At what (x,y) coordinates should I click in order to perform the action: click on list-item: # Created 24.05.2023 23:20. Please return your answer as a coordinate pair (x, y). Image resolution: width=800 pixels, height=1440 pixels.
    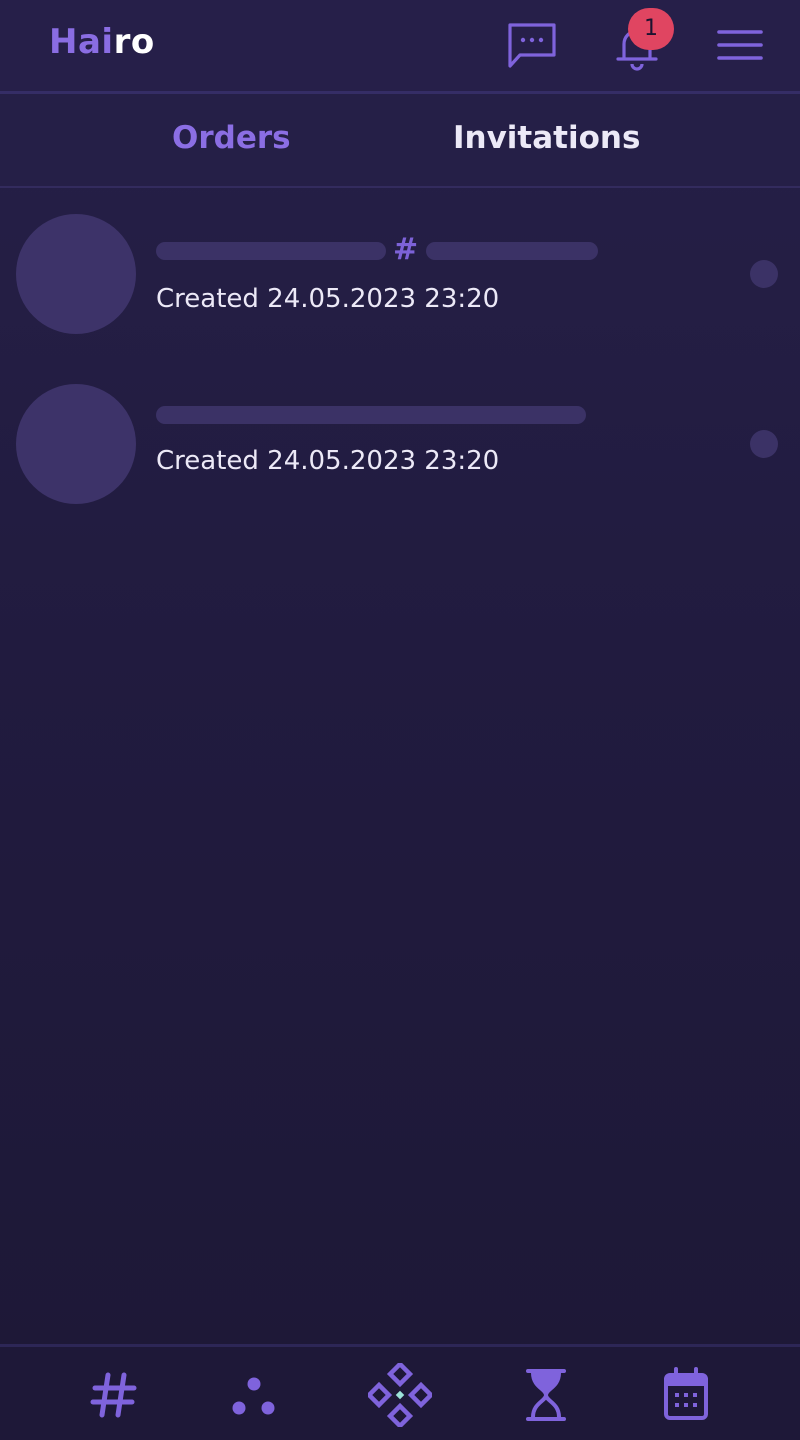
    Looking at the image, I should click on (400, 273).